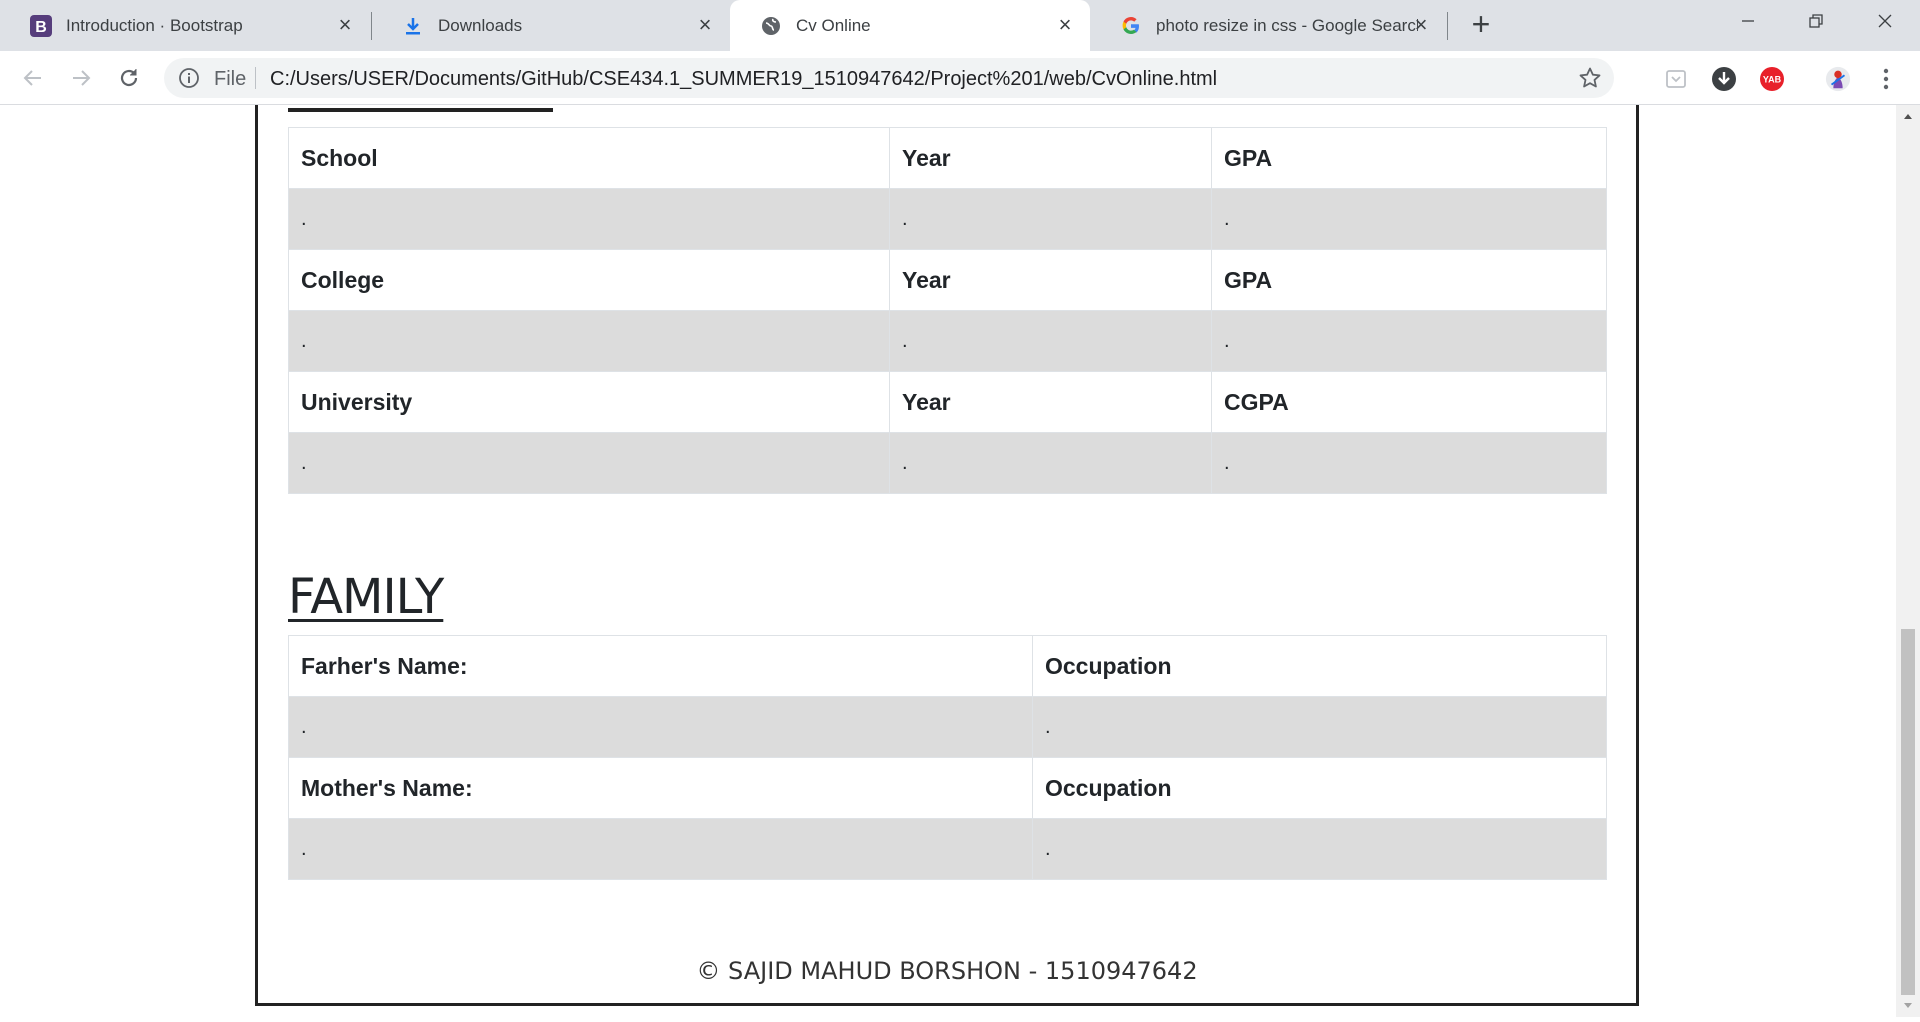  What do you see at coordinates (660, 666) in the screenshot?
I see `table-header-cell: Farher's Name:` at bounding box center [660, 666].